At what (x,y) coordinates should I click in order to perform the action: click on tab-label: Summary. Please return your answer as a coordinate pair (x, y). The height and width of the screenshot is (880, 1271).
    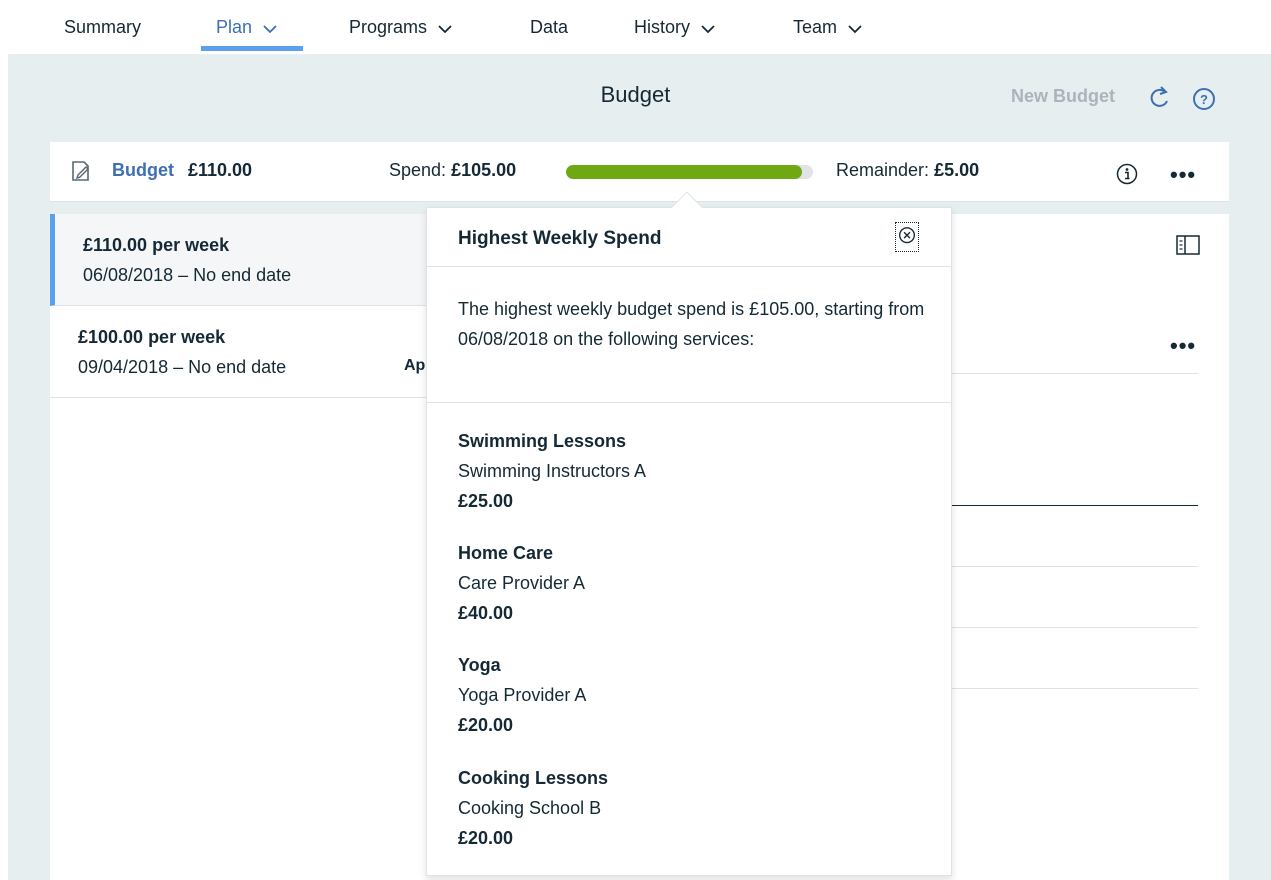
    Looking at the image, I should click on (103, 26).